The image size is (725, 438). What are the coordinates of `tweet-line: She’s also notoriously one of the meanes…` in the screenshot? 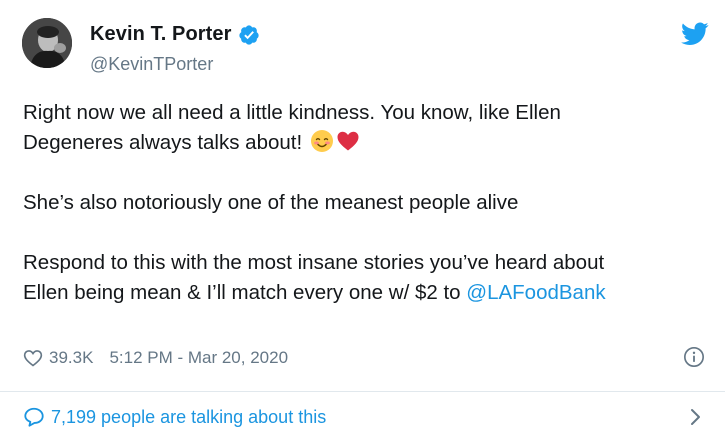 It's located at (271, 202).